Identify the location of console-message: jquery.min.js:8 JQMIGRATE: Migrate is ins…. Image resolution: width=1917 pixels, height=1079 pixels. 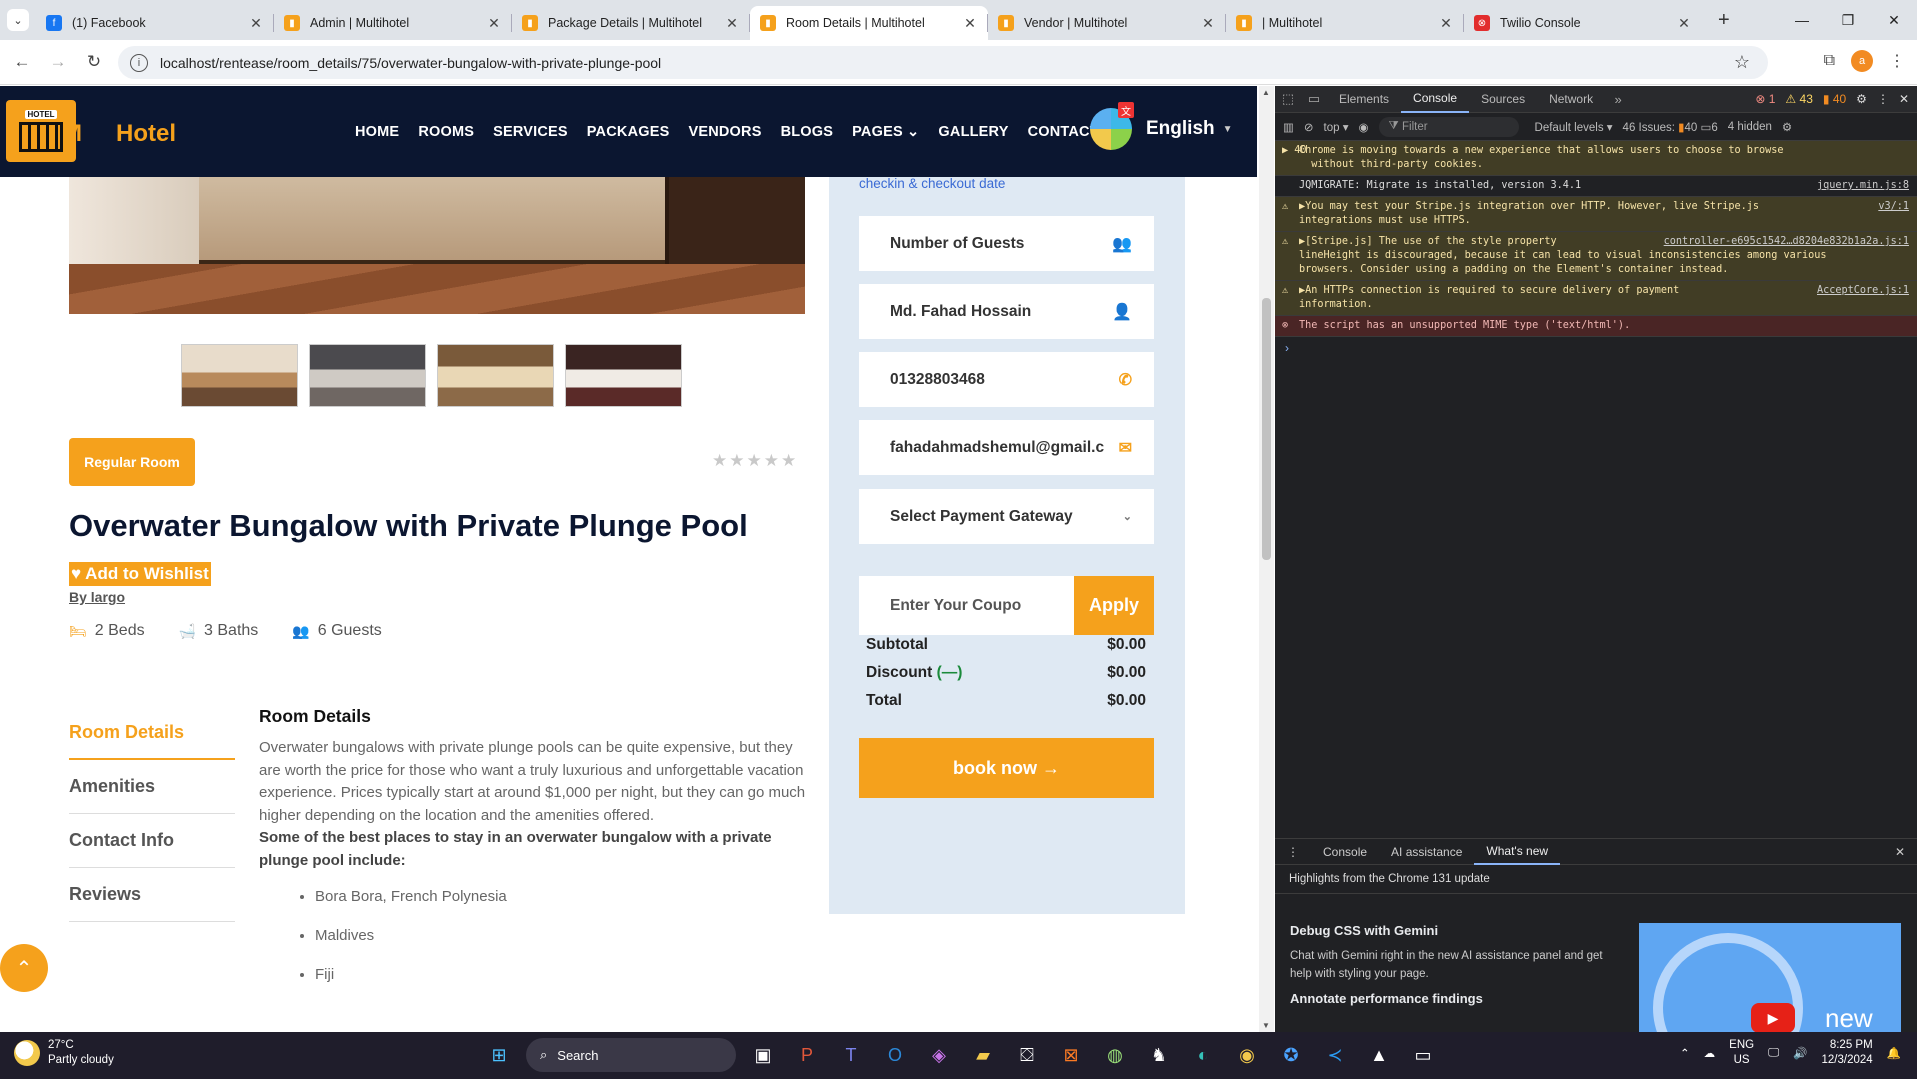
(1596, 186).